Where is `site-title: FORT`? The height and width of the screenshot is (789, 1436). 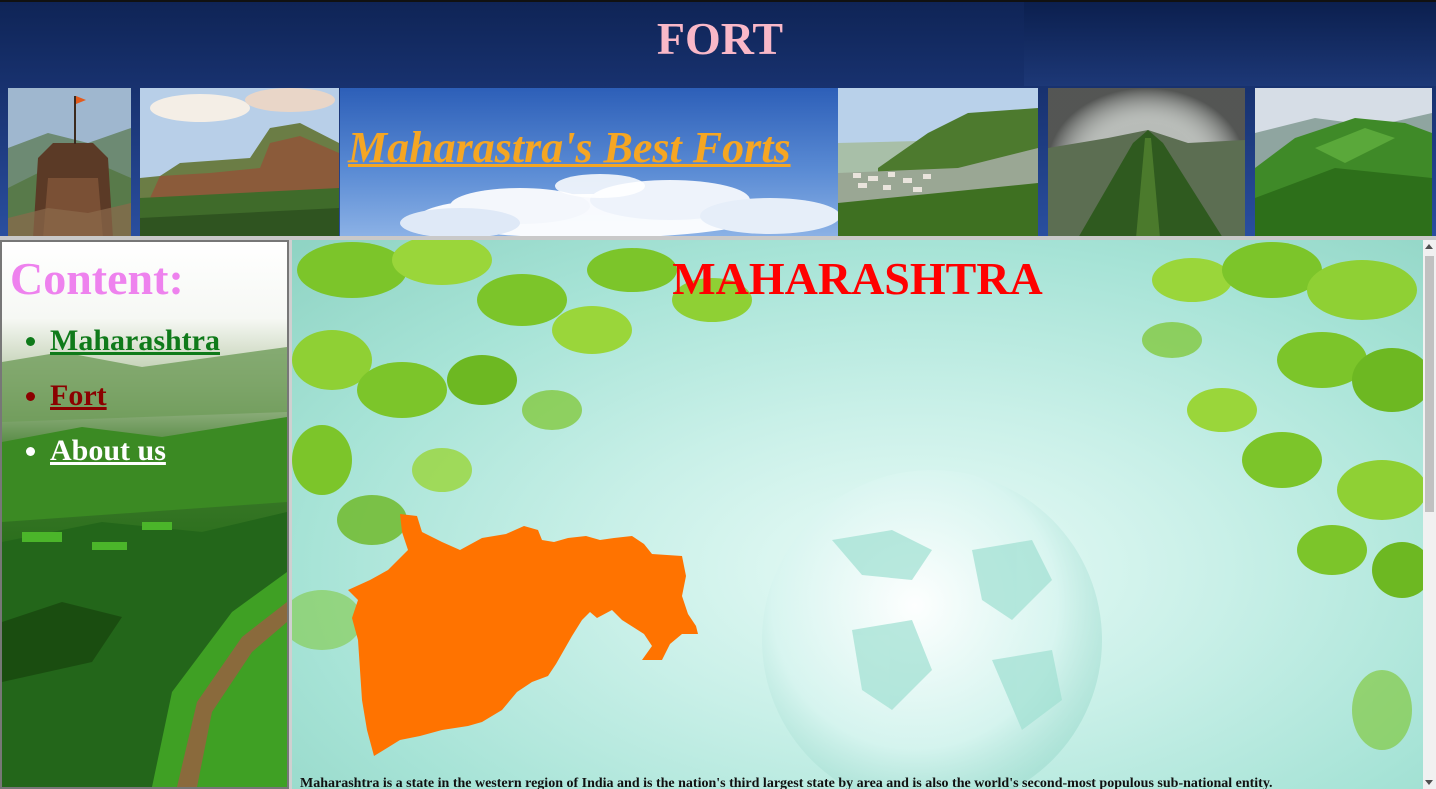 site-title: FORT is located at coordinates (720, 38).